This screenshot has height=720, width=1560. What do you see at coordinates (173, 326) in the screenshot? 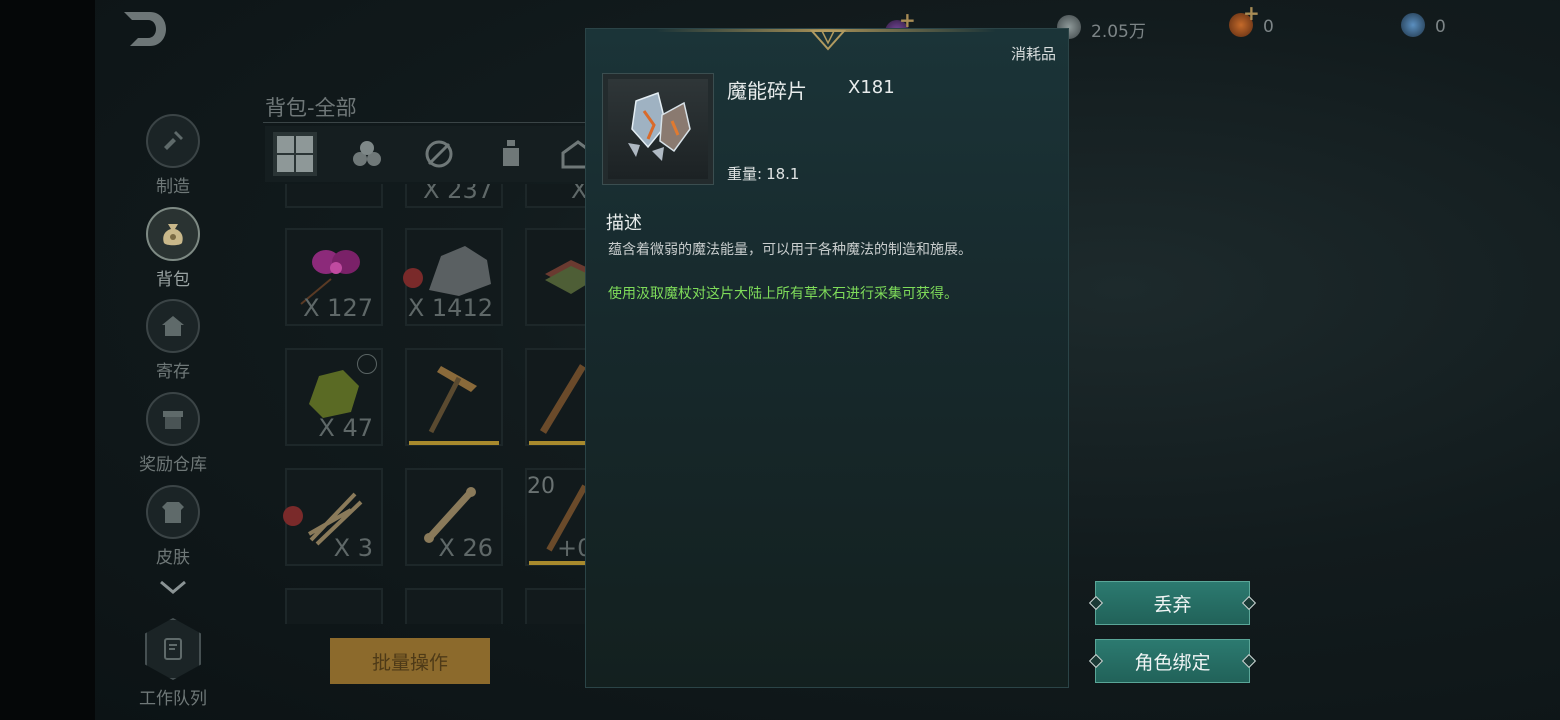
I see `storage-house-icon` at bounding box center [173, 326].